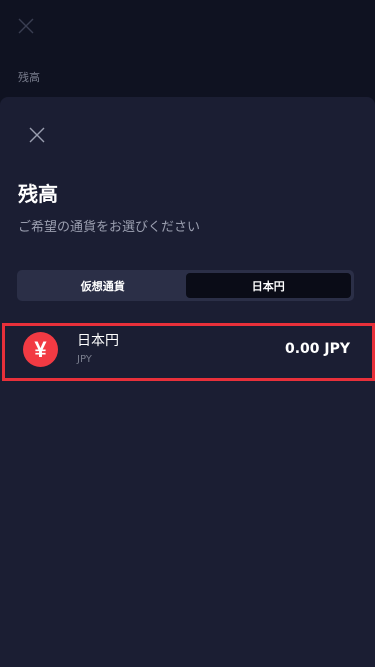  What do you see at coordinates (317, 349) in the screenshot?
I see `currency-balance: 0.00 JPY` at bounding box center [317, 349].